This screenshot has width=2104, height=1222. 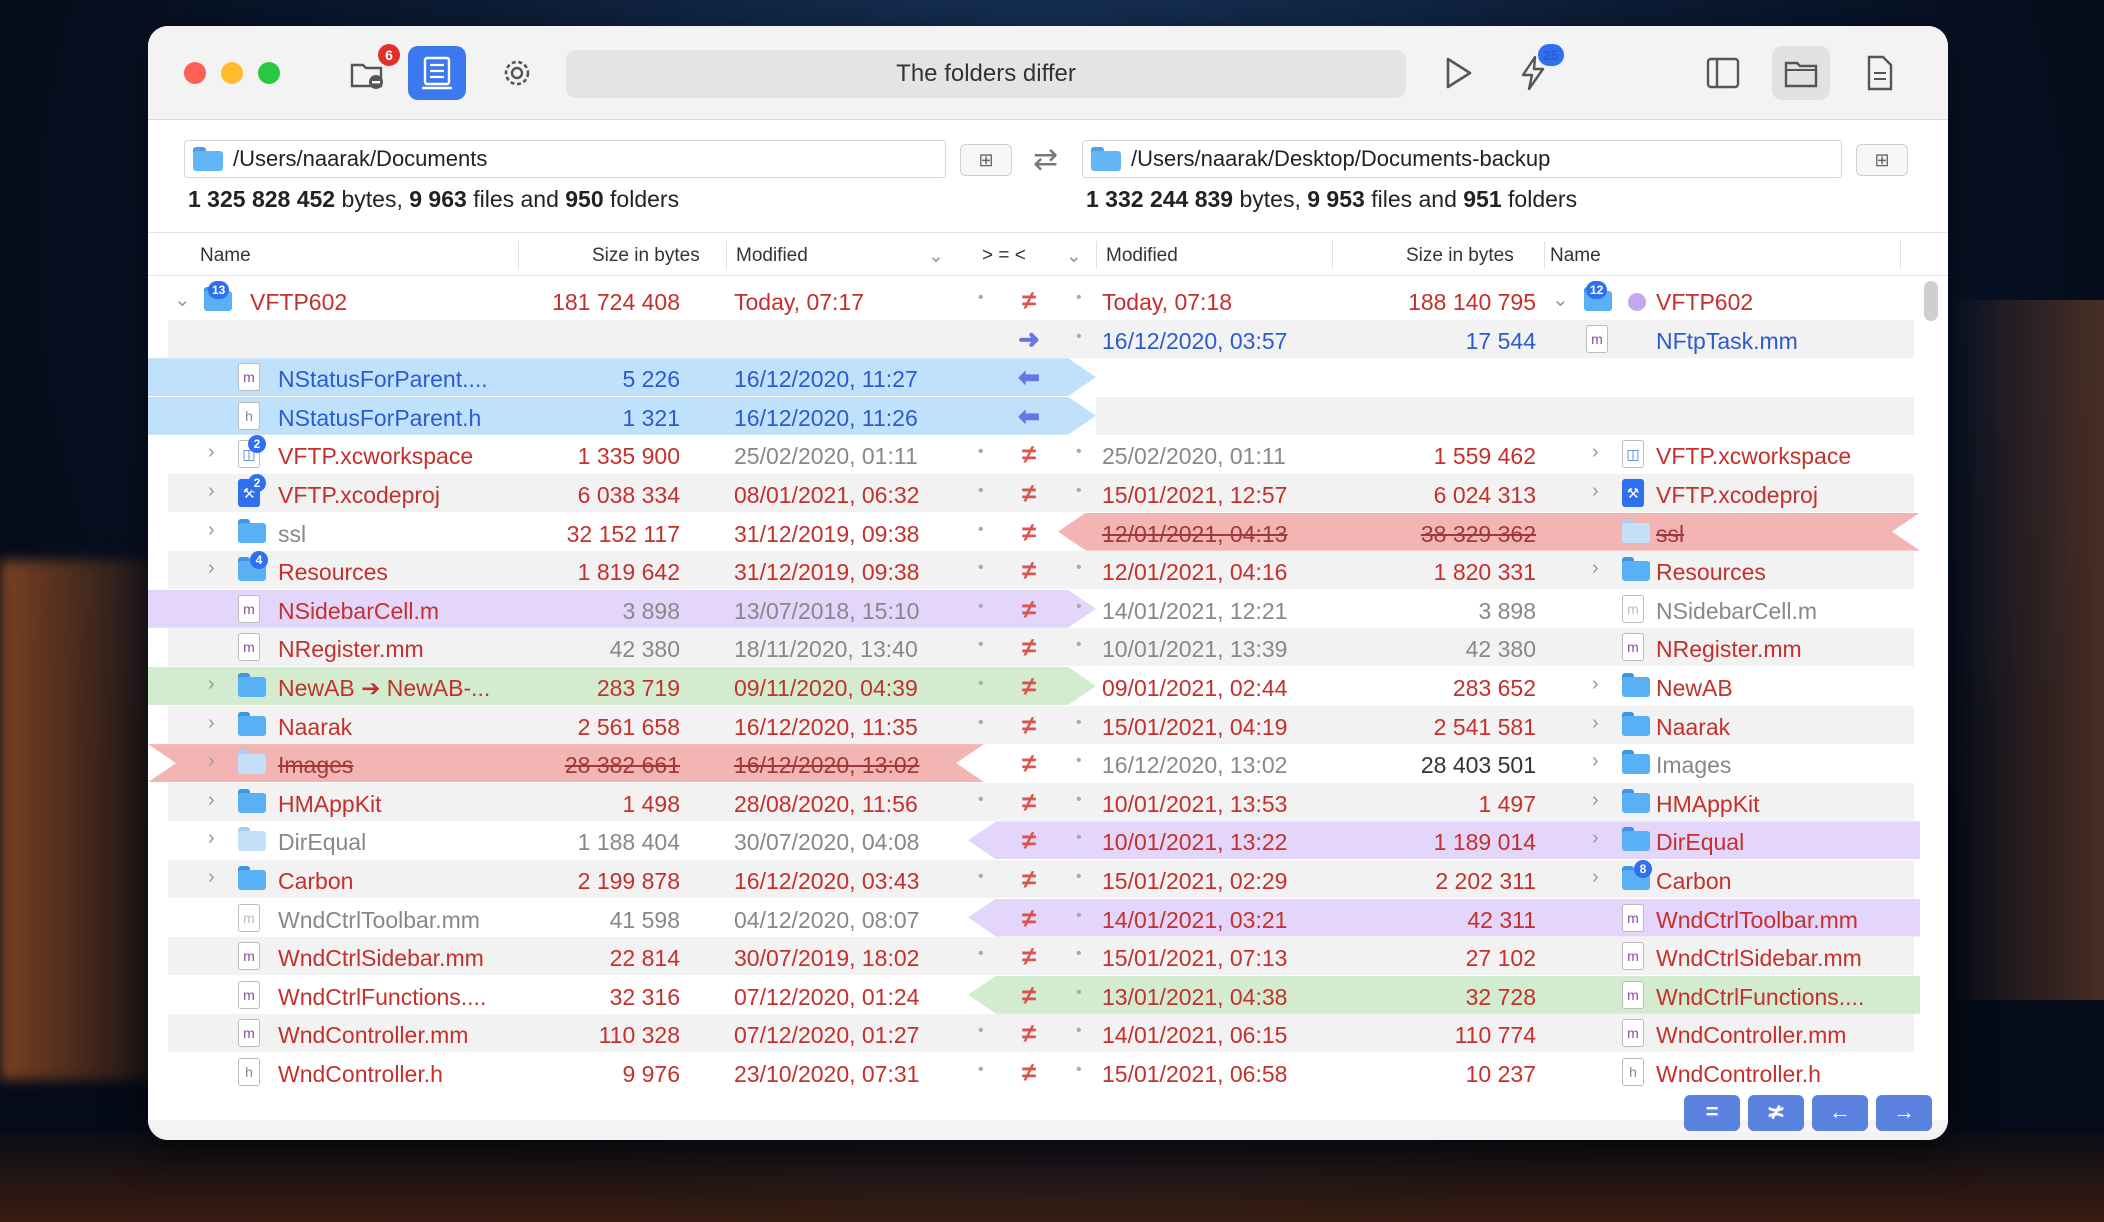 What do you see at coordinates (1633, 454) in the screenshot?
I see `workspace-file-icon: ◫` at bounding box center [1633, 454].